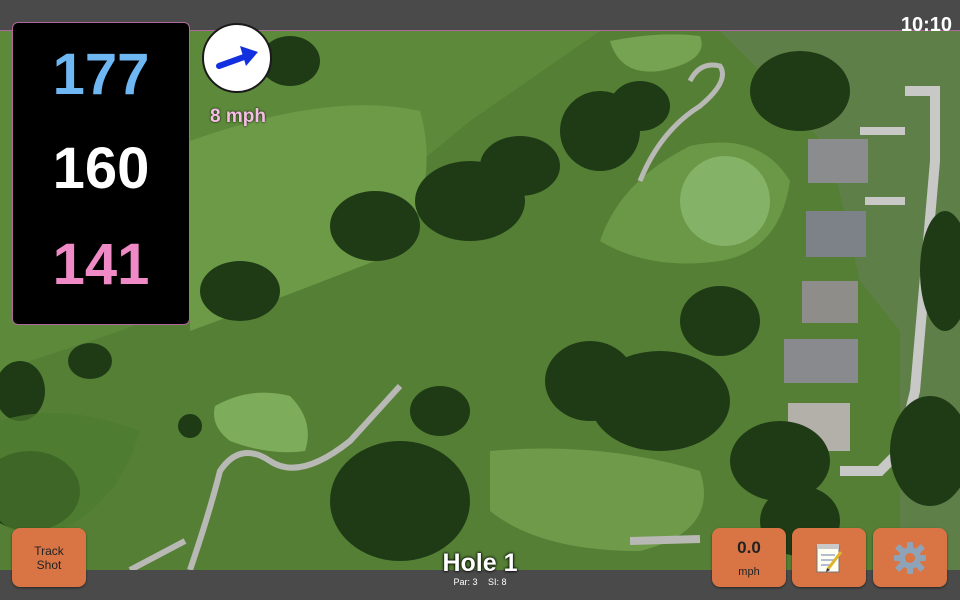 The width and height of the screenshot is (960, 600). I want to click on distance-front: 141, so click(101, 264).